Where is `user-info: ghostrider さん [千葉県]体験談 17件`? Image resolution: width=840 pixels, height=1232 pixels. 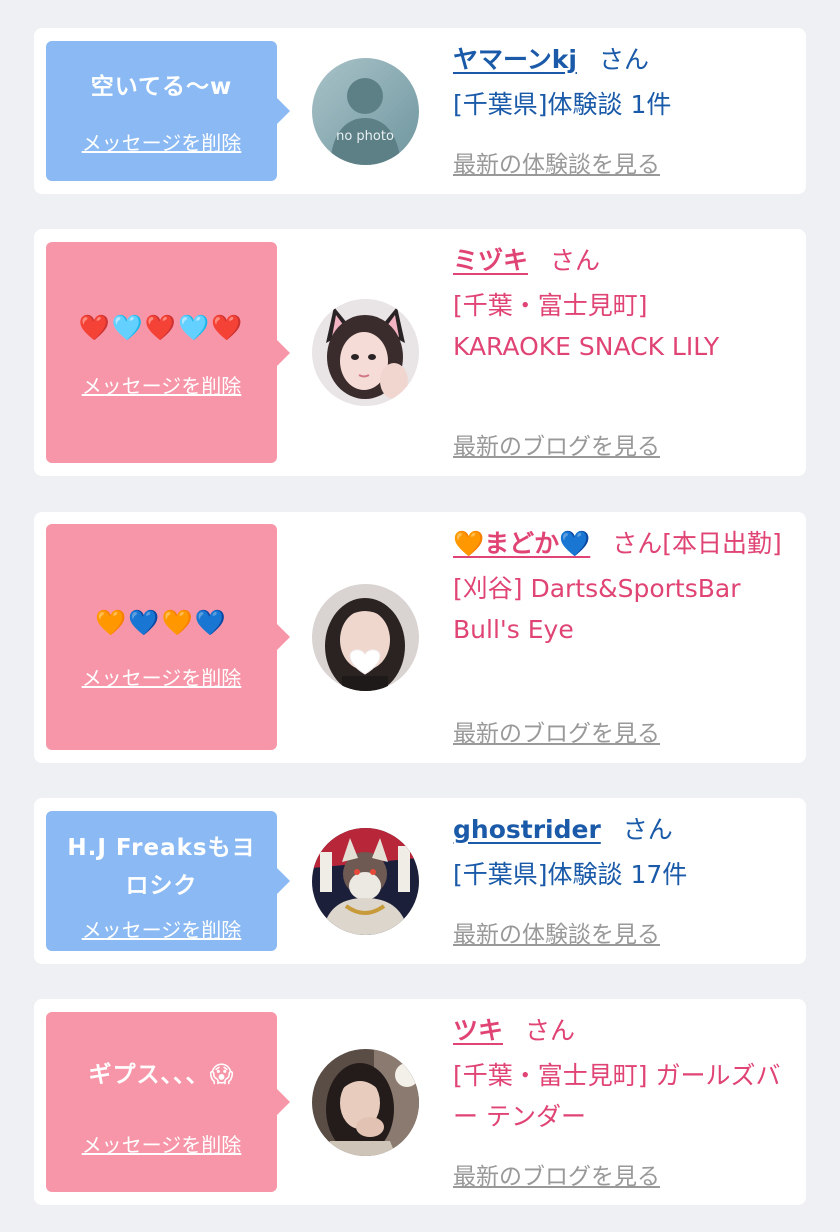
user-info: ghostrider さん [千葉県]体験談 17件 is located at coordinates (620, 852).